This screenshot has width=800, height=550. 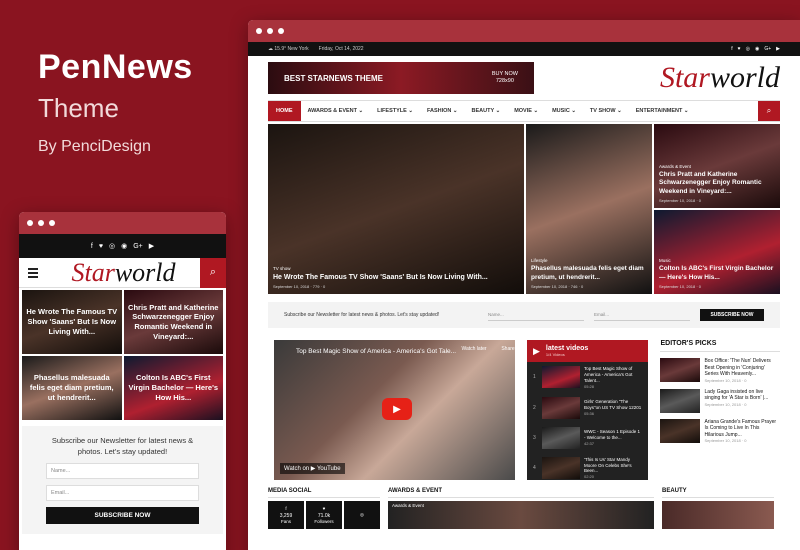 What do you see at coordinates (78, 108) in the screenshot?
I see `brand-subtitle: Theme` at bounding box center [78, 108].